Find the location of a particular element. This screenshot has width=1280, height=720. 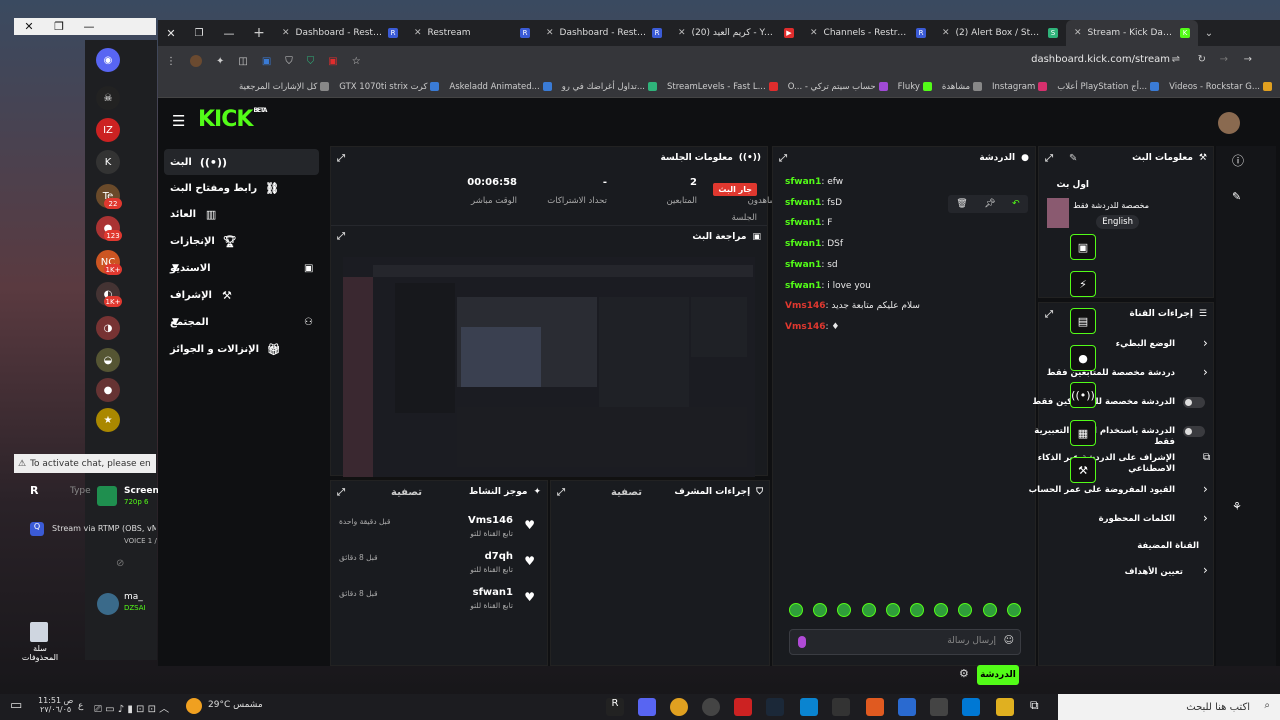

server-icon-gold: ★ is located at coordinates (108, 420).